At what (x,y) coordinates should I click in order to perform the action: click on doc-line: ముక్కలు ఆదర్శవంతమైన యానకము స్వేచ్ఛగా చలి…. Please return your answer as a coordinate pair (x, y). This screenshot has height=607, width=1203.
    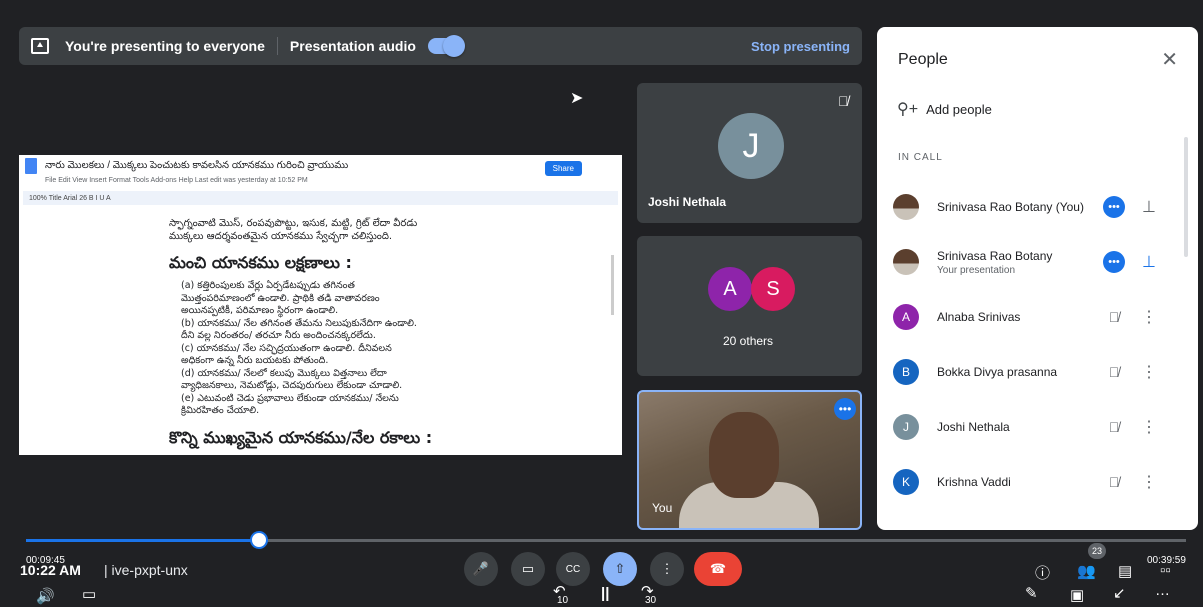
    Looking at the image, I should click on (281, 236).